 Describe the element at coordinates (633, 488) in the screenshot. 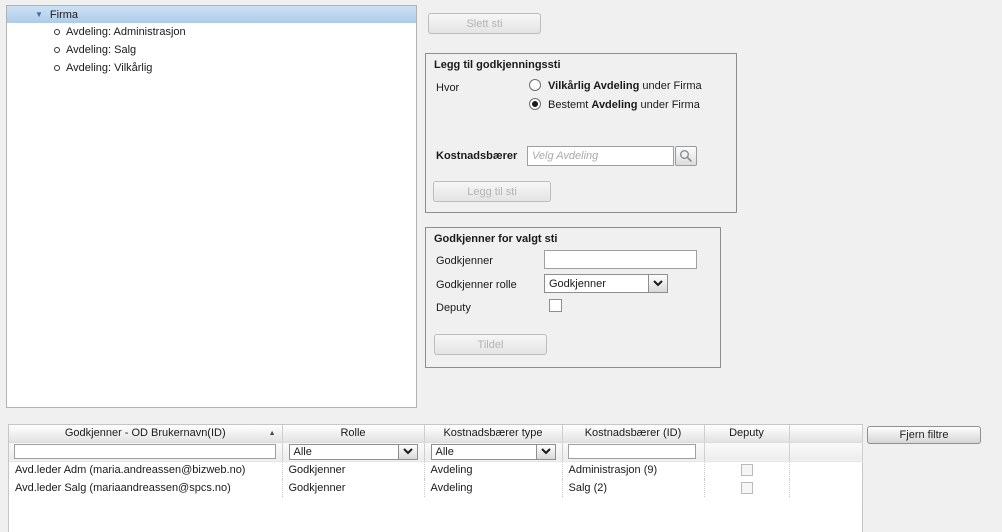

I see `cell-cost-id: Salg (2)` at that location.